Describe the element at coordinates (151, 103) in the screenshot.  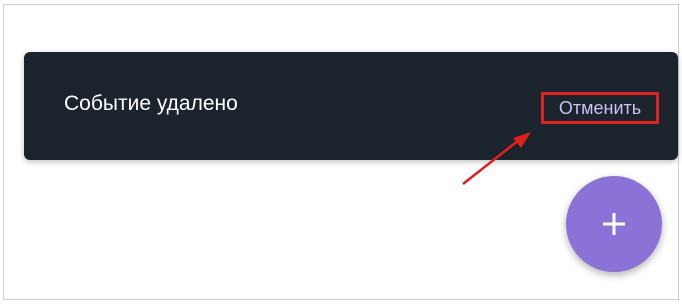
I see `snackbar-message: Событие удалено` at that location.